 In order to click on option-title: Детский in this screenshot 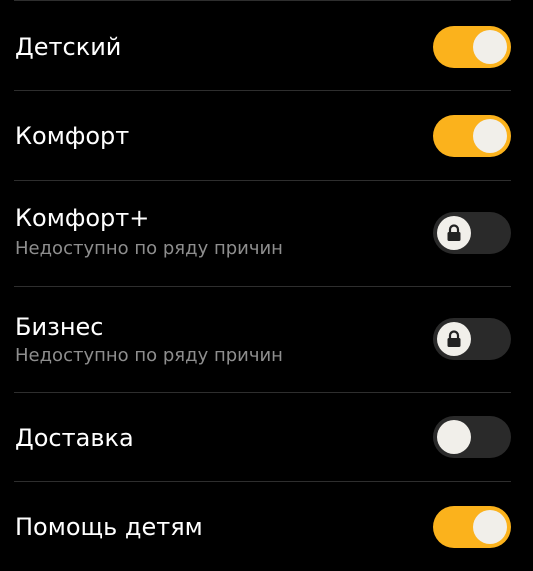, I will do `click(68, 47)`.